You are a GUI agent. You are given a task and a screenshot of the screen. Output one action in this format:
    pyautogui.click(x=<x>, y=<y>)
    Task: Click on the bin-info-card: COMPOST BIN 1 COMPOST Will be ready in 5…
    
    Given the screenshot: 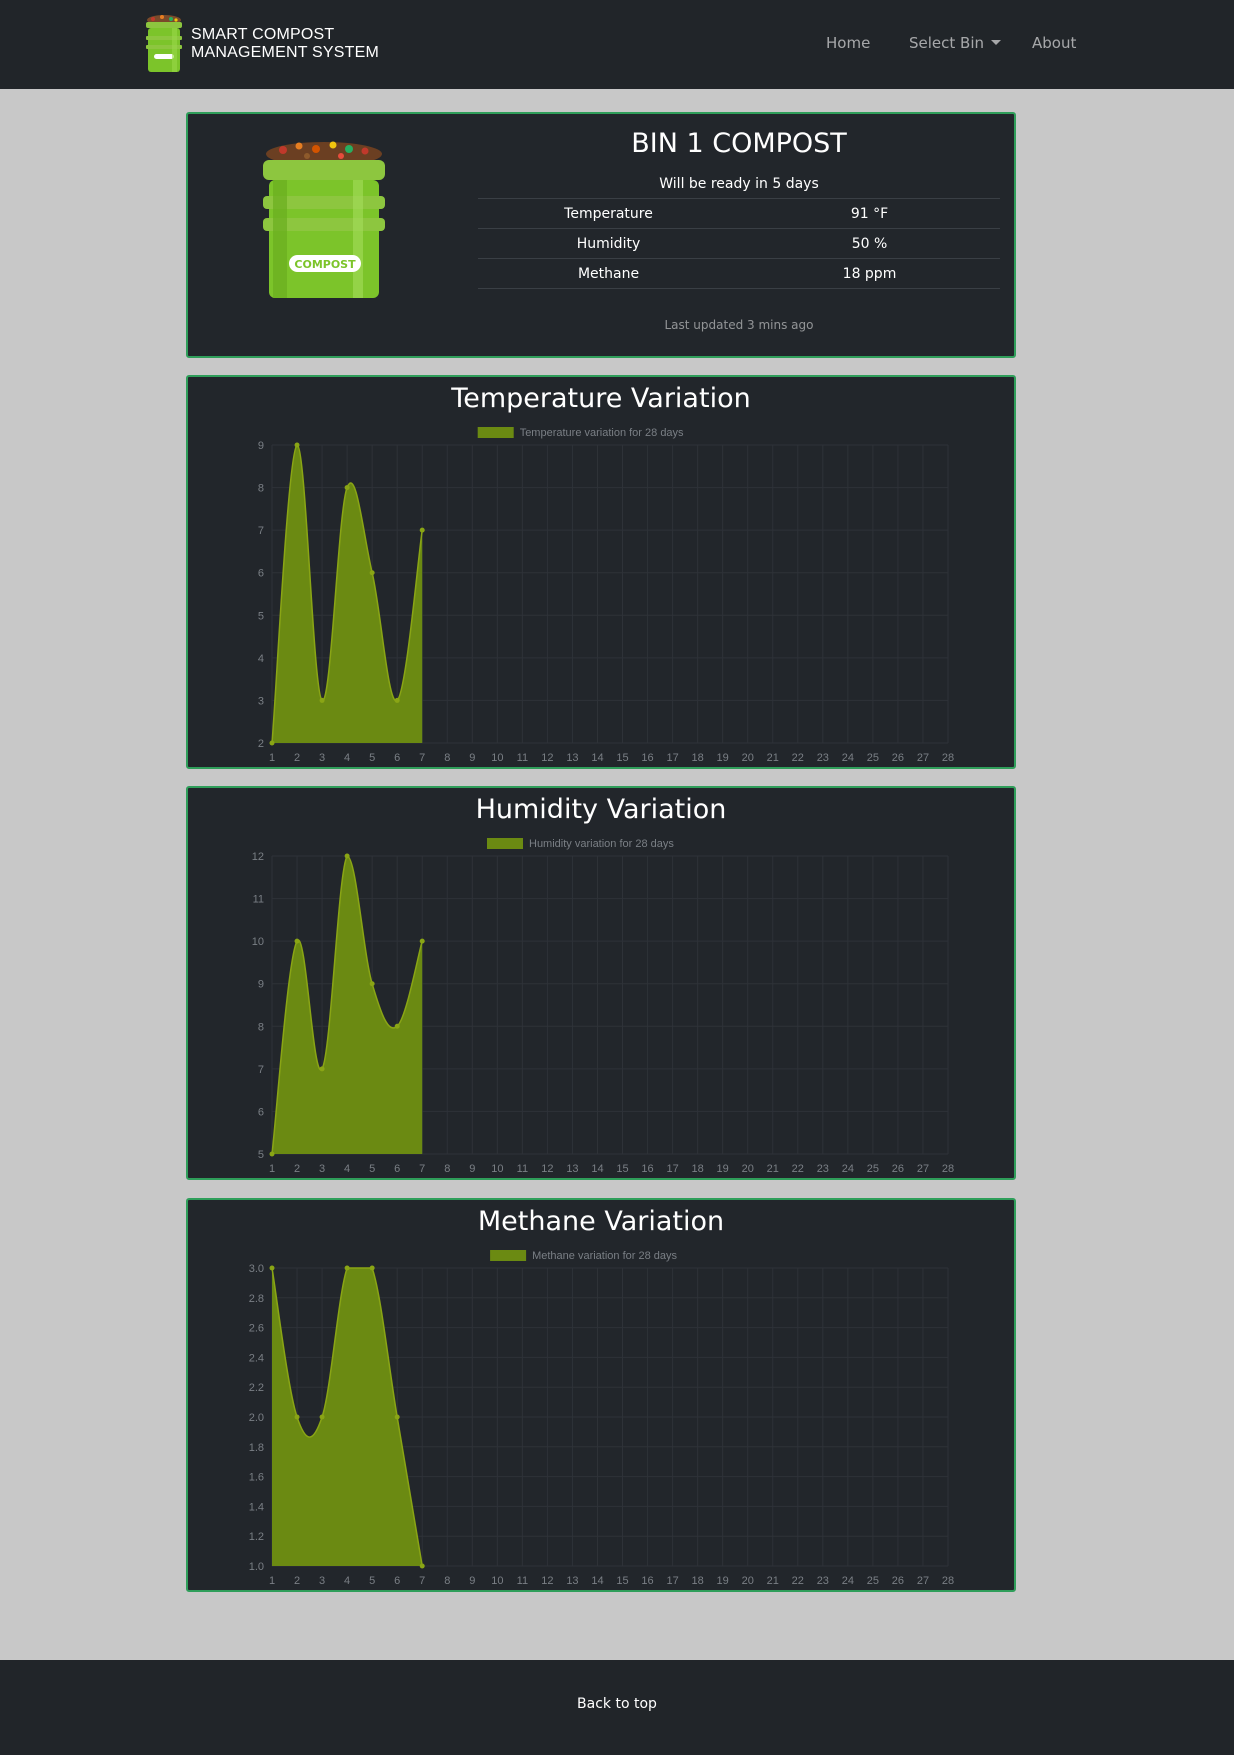 What is the action you would take?
    pyautogui.click(x=601, y=235)
    